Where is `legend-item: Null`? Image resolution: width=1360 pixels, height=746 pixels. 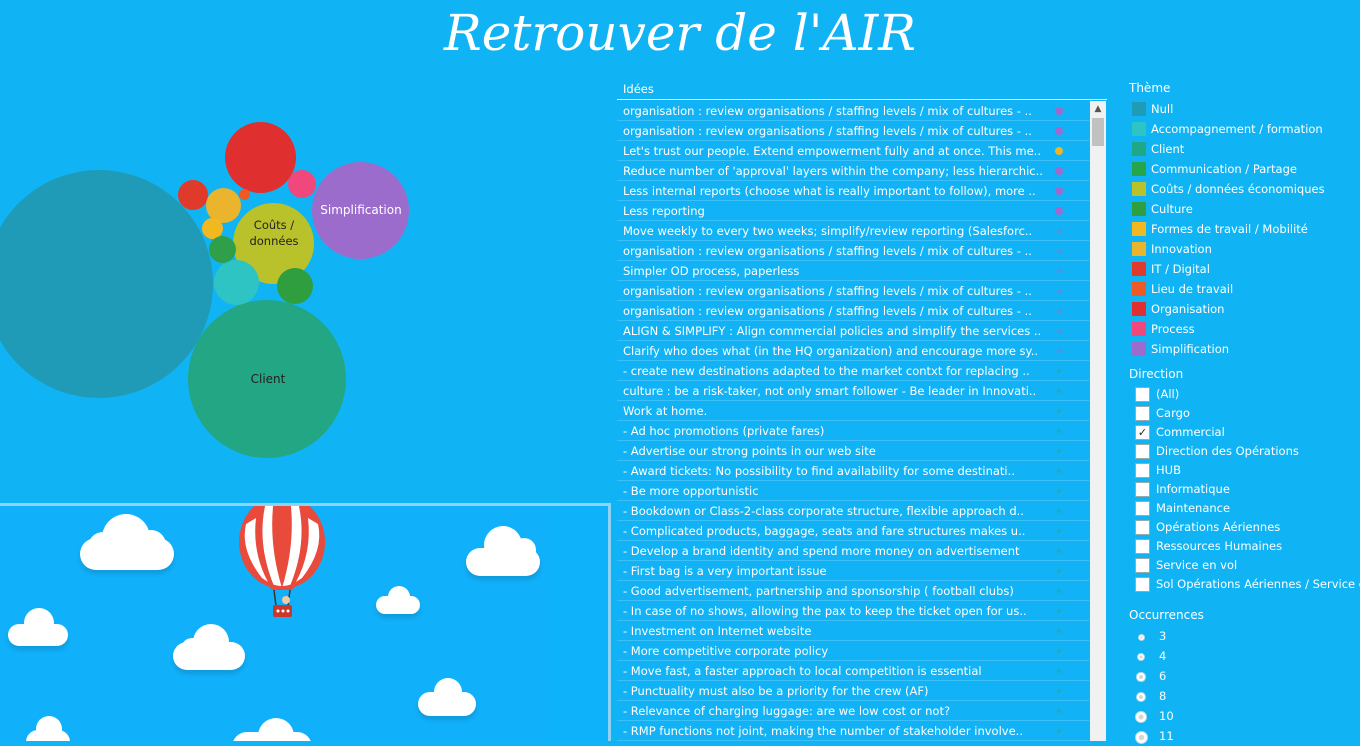 legend-item: Null is located at coordinates (1227, 109).